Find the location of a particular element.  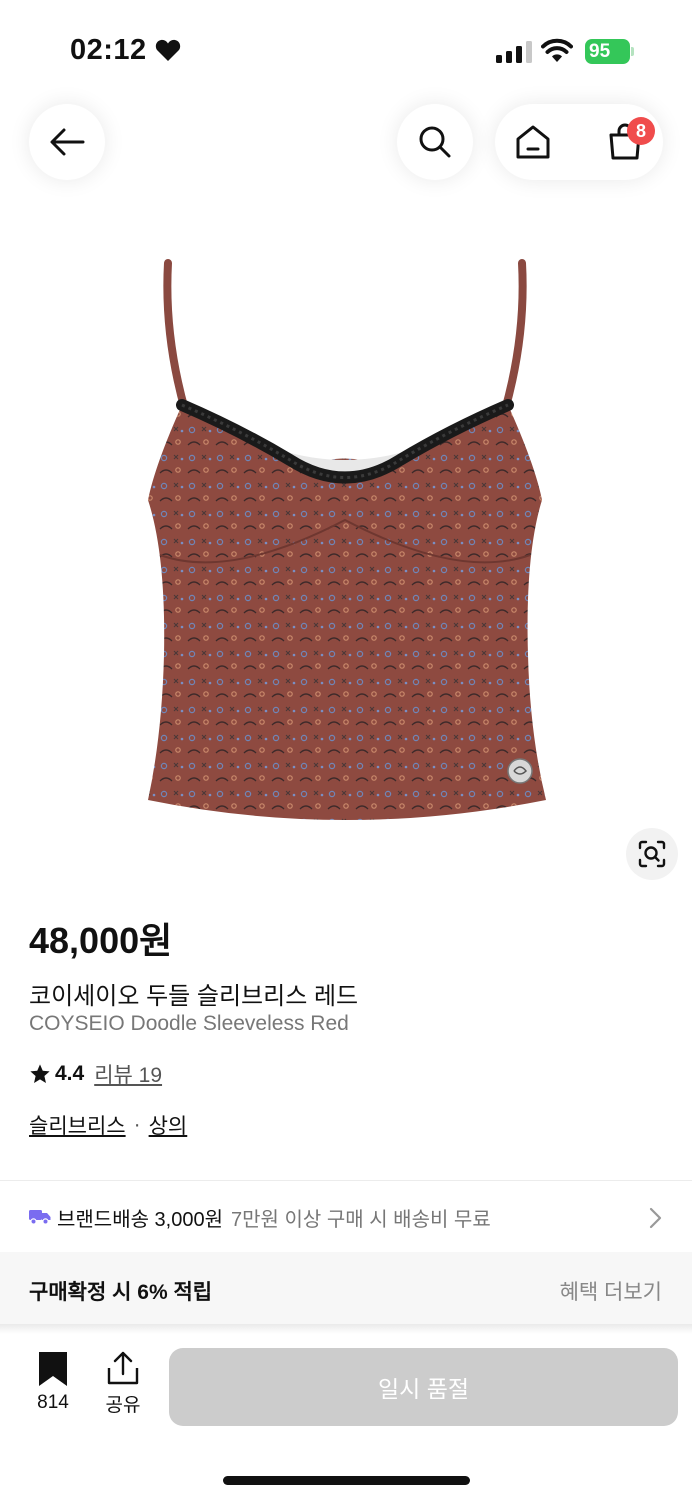

home-indicator is located at coordinates (346, 1480).